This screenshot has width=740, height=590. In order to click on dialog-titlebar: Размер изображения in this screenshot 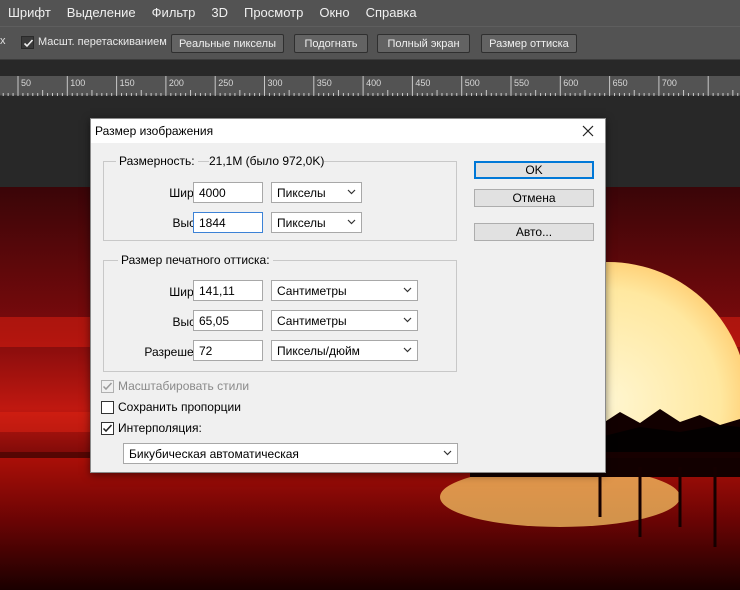, I will do `click(348, 131)`.